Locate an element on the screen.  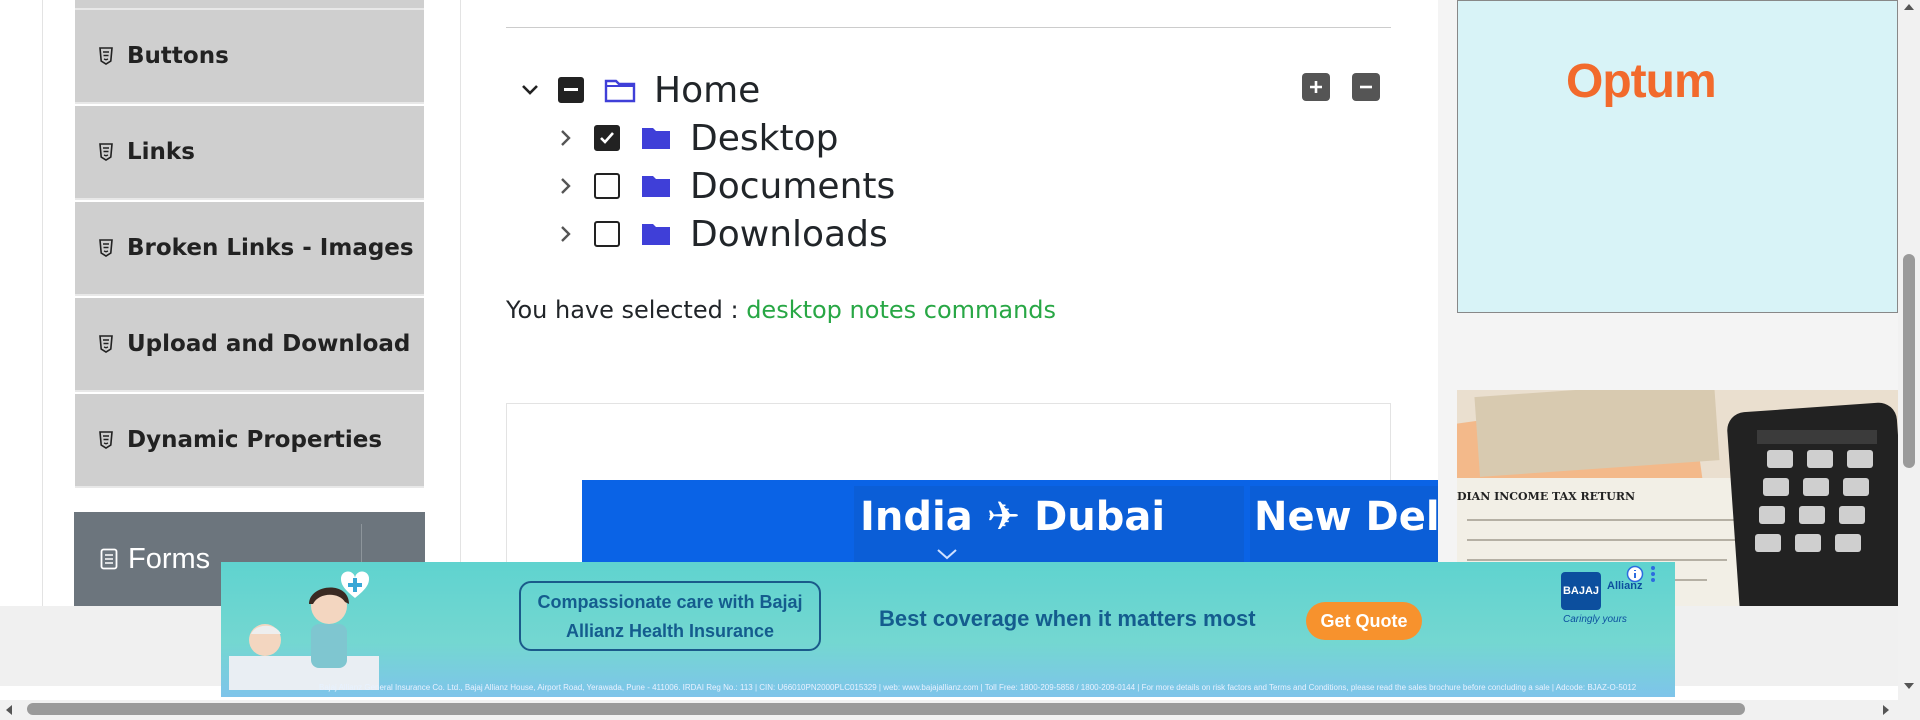
group-header-label: Forms is located at coordinates (169, 558).